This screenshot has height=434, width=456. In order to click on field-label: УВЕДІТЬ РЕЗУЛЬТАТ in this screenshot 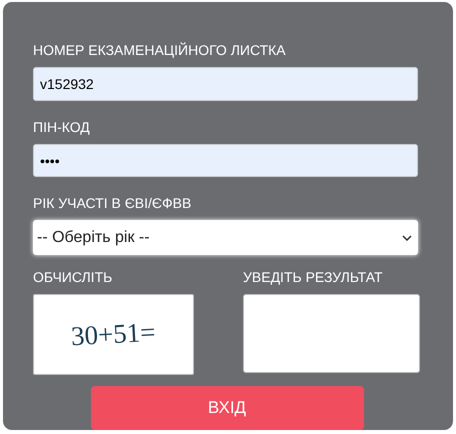, I will do `click(313, 276)`.